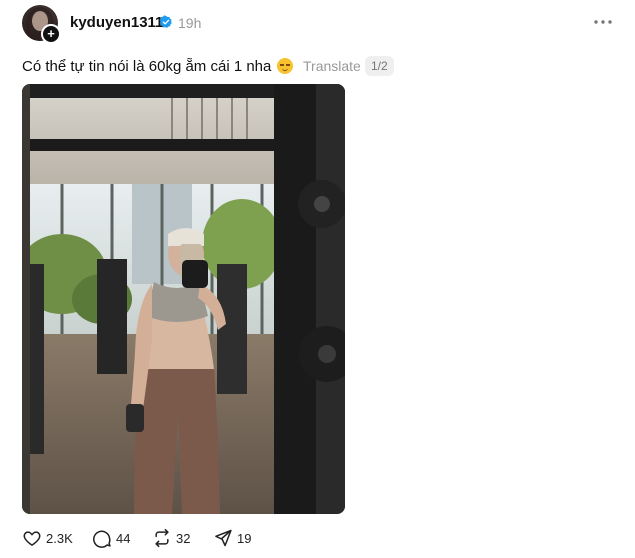 This screenshot has height=558, width=635. Describe the element at coordinates (183, 538) in the screenshot. I see `repost-count: 32` at that location.